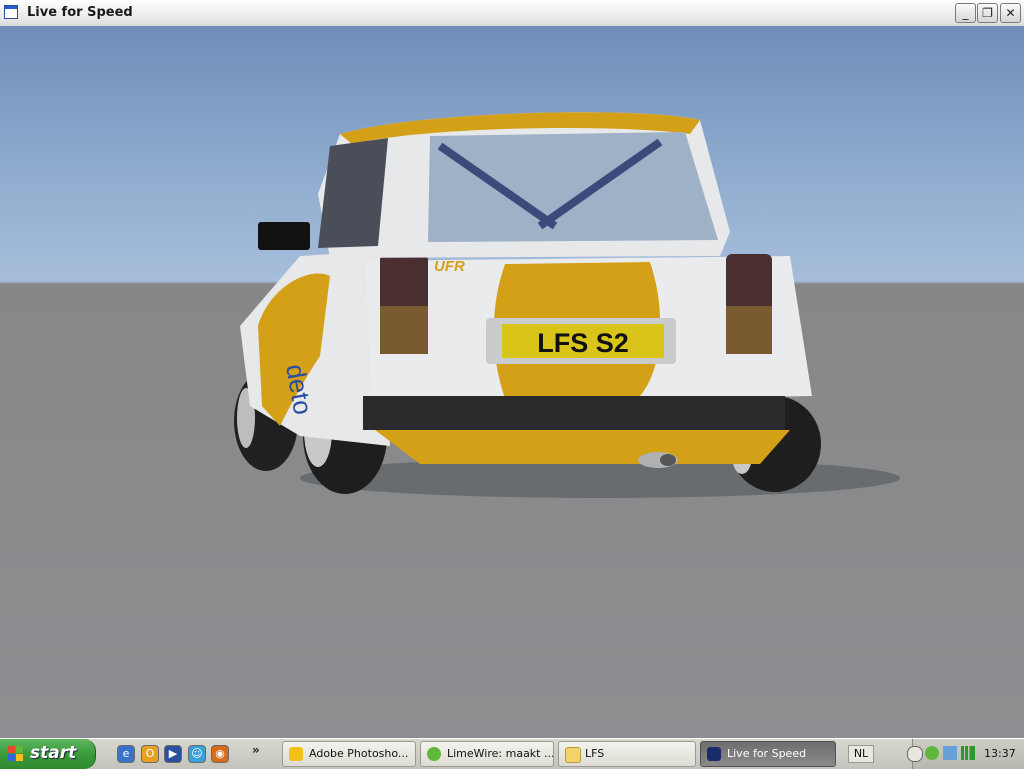  I want to click on messenger-tray-icon, so click(950, 753).